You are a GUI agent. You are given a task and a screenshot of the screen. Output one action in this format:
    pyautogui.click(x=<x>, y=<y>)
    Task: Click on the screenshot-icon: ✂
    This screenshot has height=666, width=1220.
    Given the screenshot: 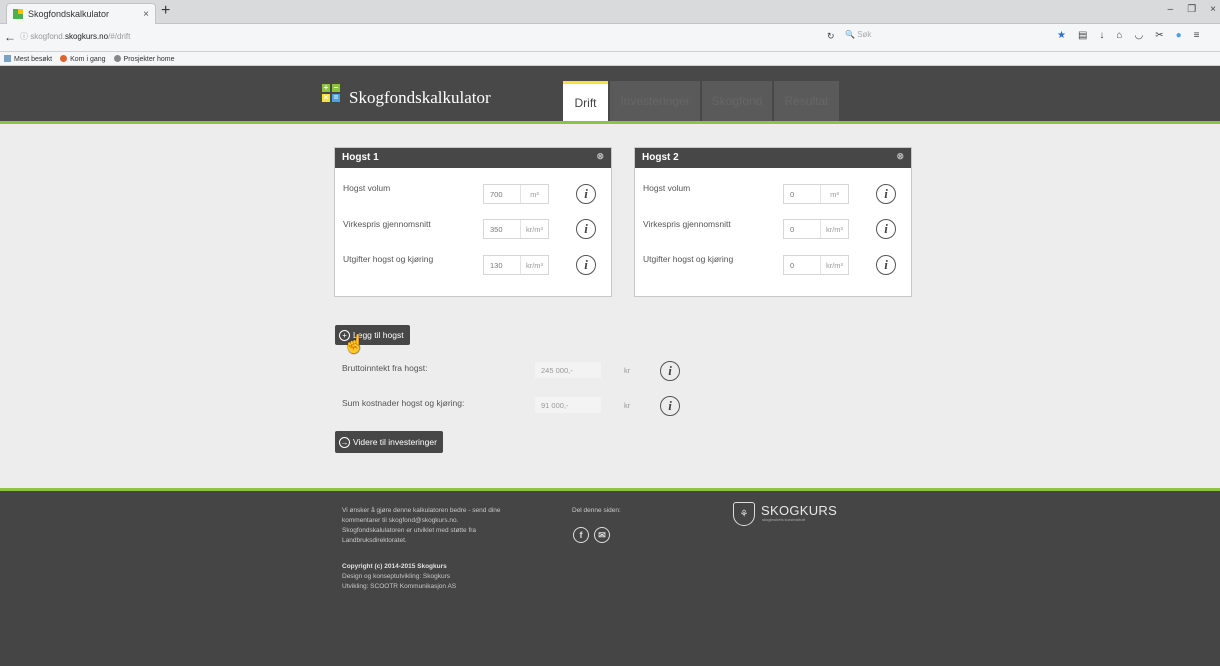 What is the action you would take?
    pyautogui.click(x=1159, y=35)
    